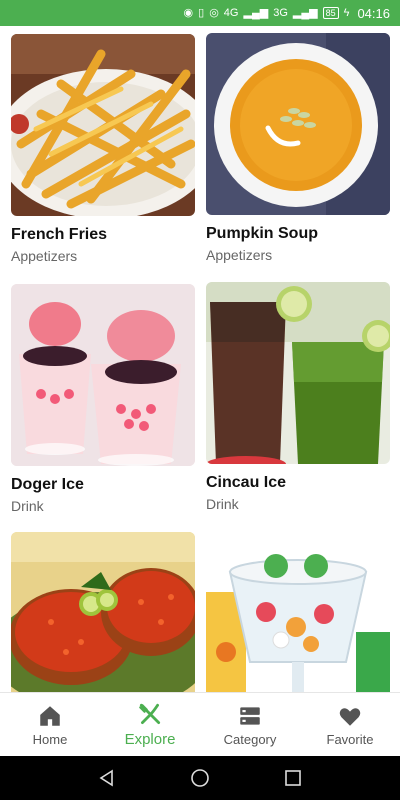 This screenshot has width=400, height=800. I want to click on battery-indicator: 85, so click(330, 13).